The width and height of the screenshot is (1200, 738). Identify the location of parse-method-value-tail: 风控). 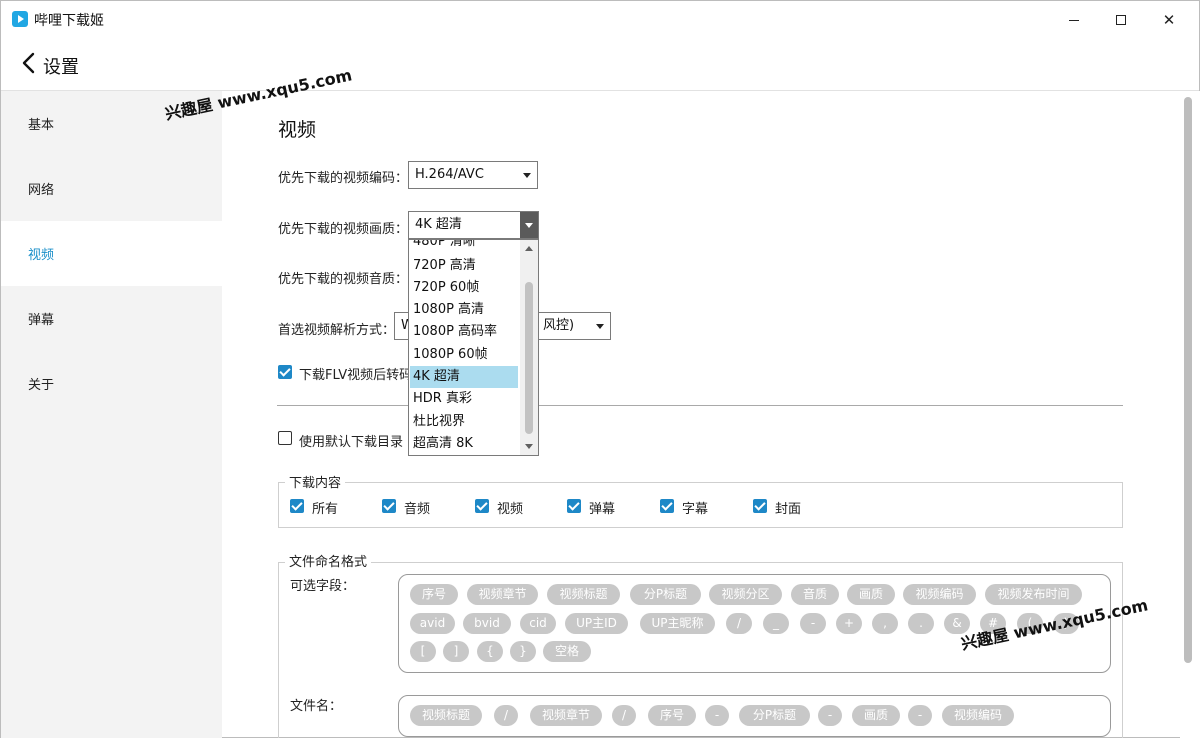
(559, 325).